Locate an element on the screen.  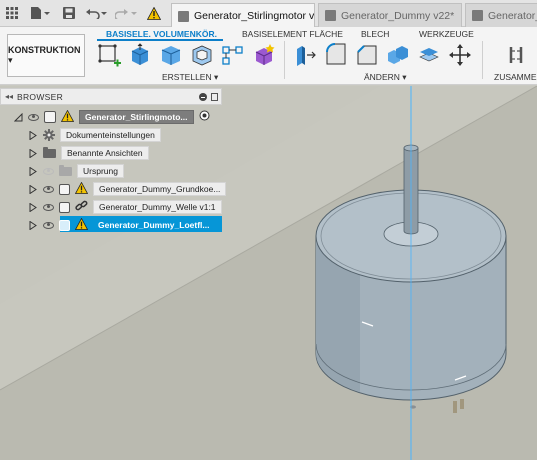
assemble-group-label: ZUSAMMEN is located at coordinates (515, 77).